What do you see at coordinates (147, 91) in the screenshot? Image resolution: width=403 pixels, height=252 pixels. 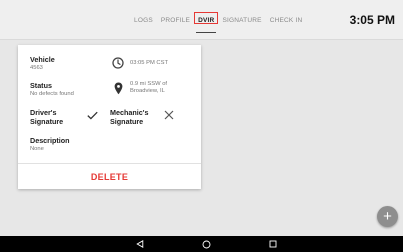 I see `location-line2: Broadview, IL` at bounding box center [147, 91].